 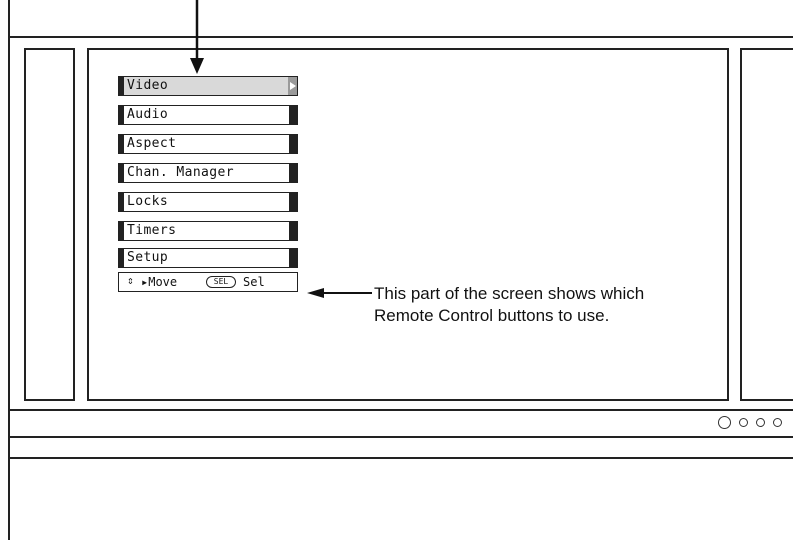 I want to click on hint-move-label: ▸Move, so click(x=159, y=282).